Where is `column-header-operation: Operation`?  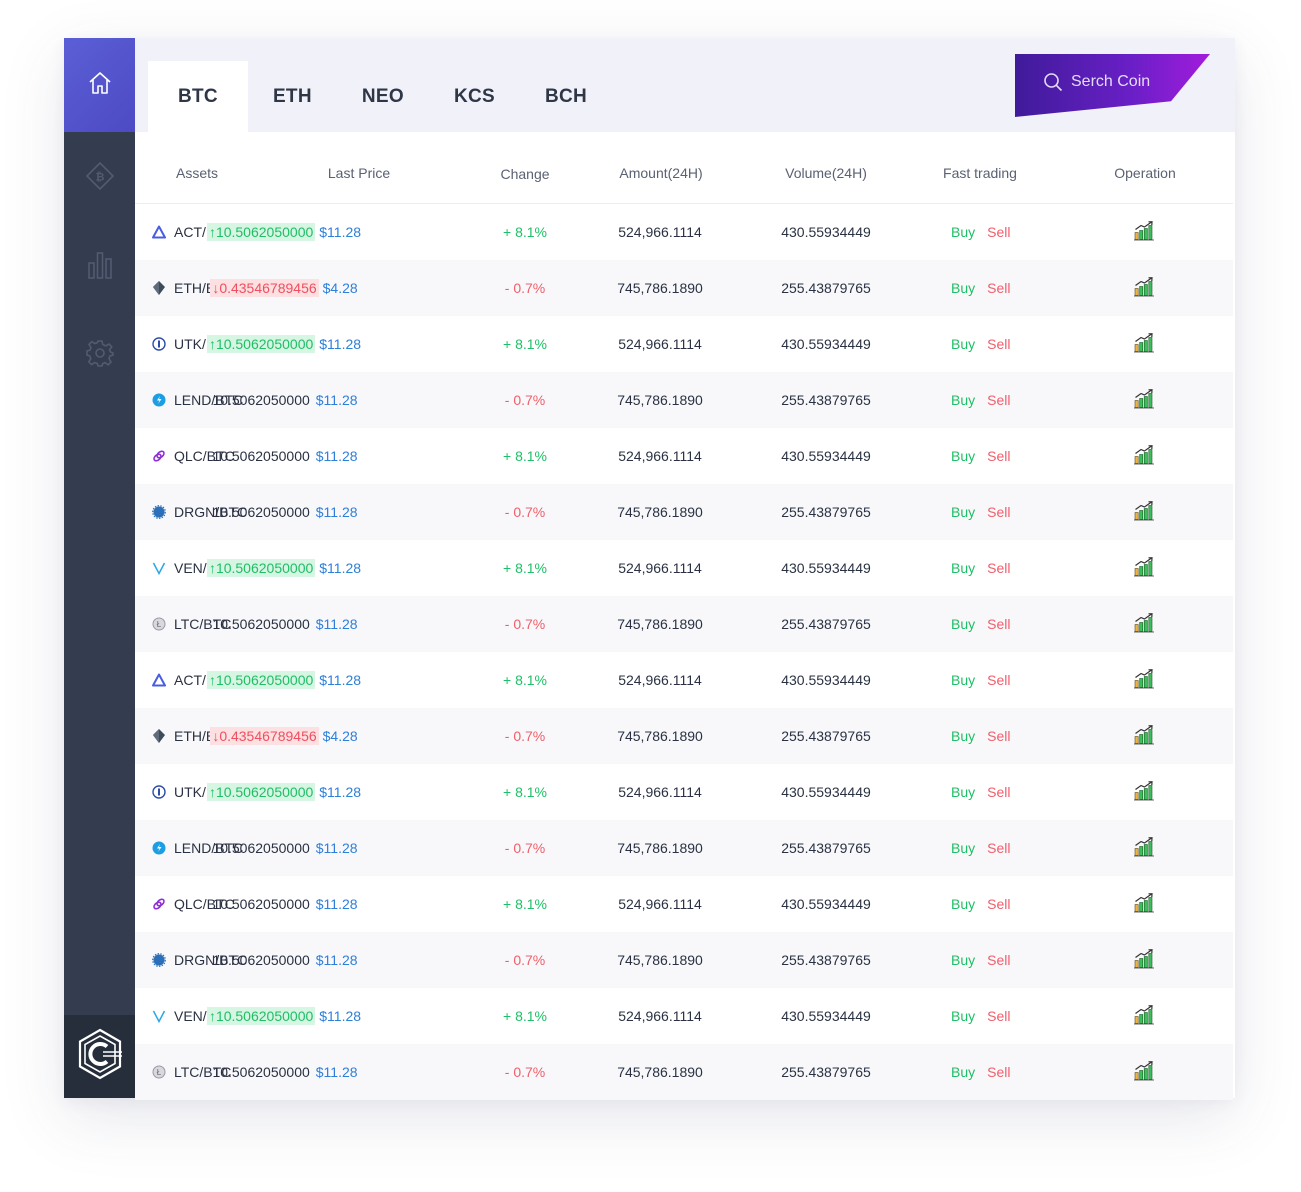 column-header-operation: Operation is located at coordinates (1145, 173).